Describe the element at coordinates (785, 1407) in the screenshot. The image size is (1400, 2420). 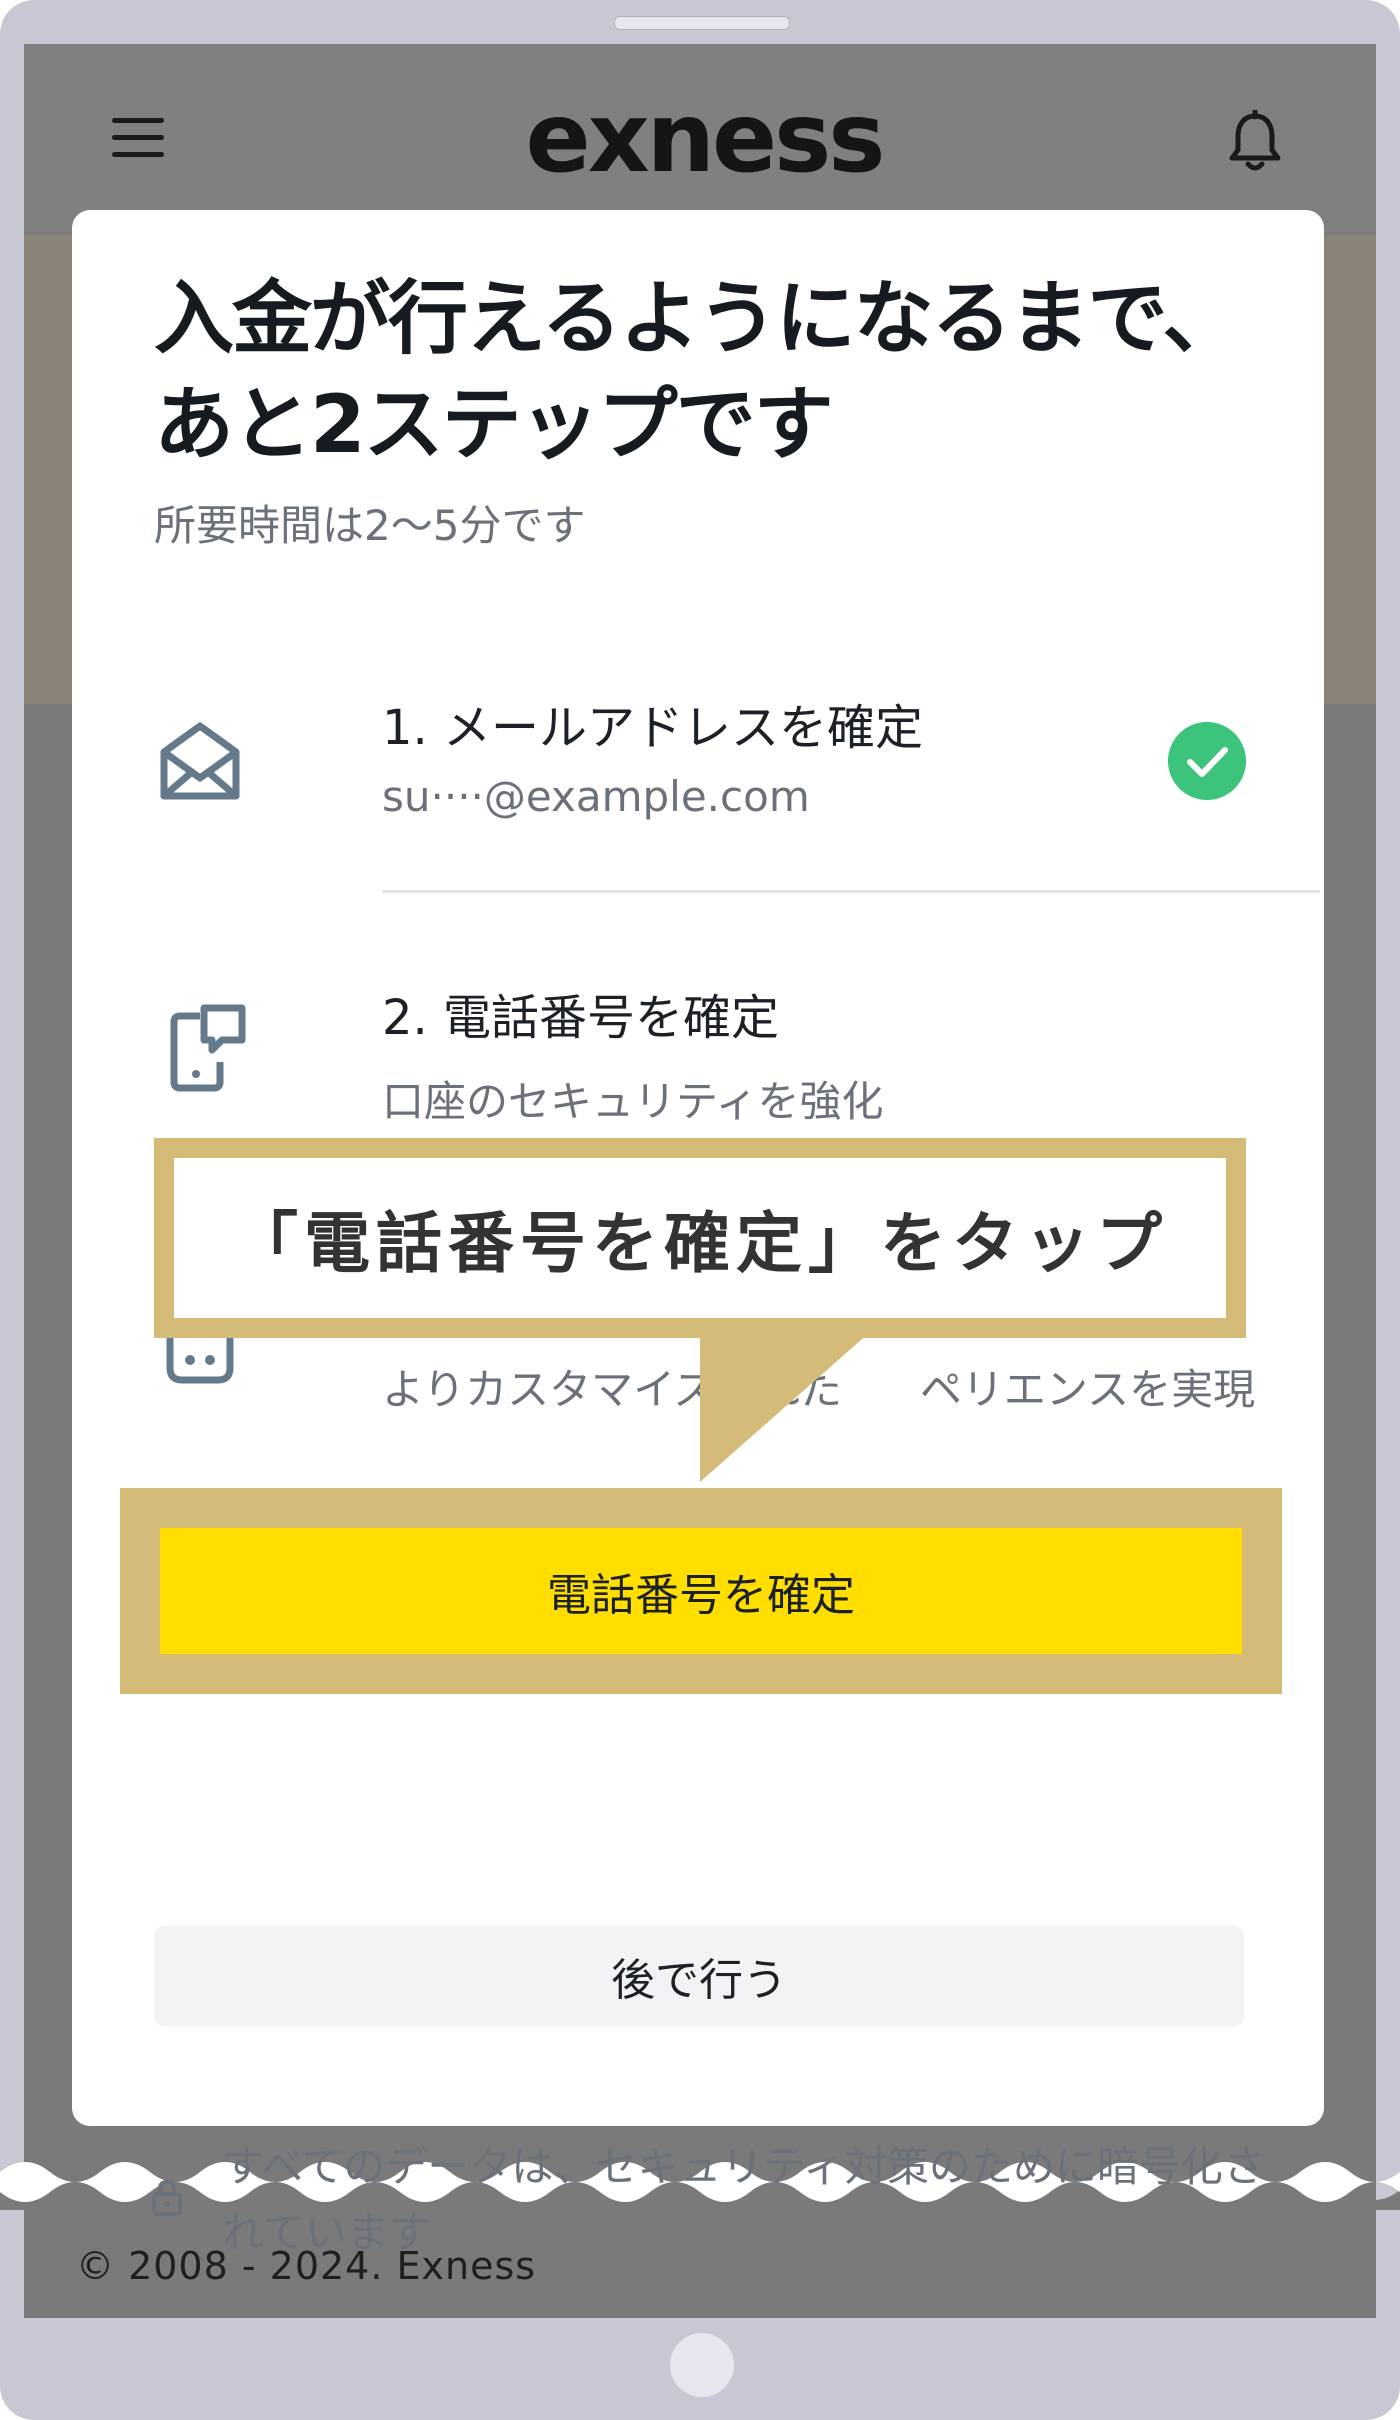
I see `annotation-pointer` at that location.